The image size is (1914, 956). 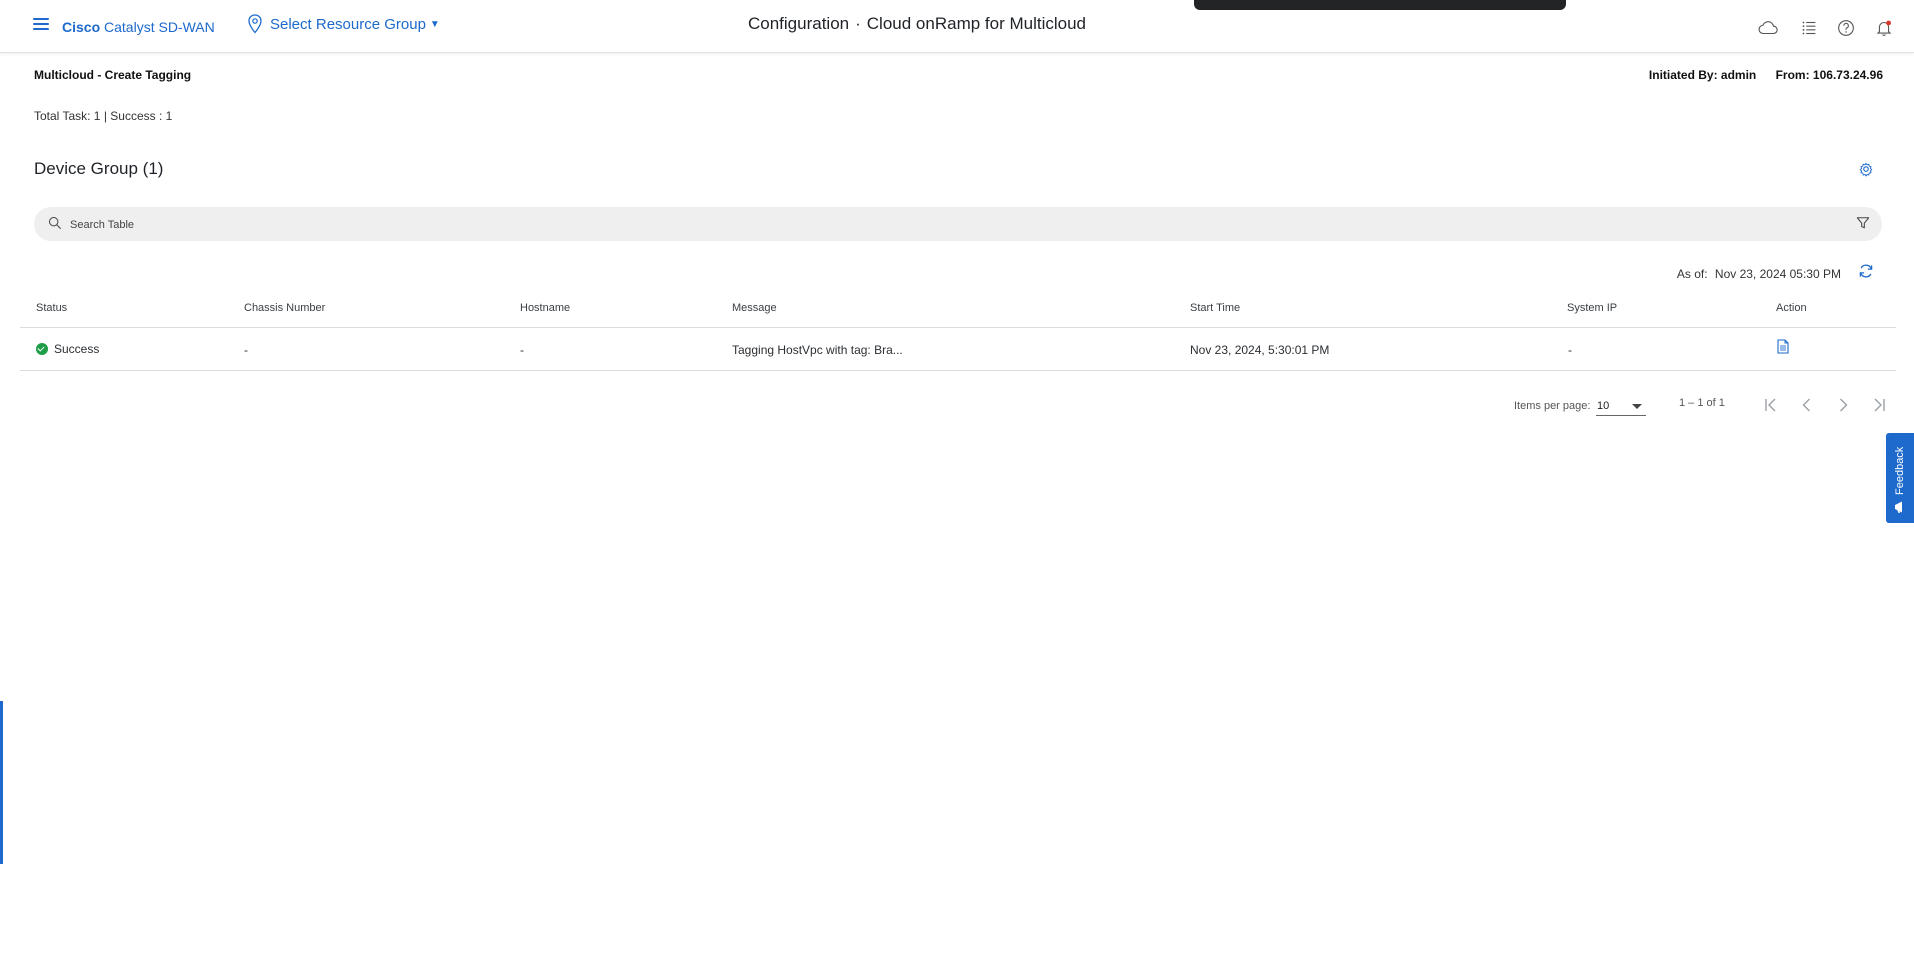 What do you see at coordinates (246, 350) in the screenshot?
I see `chassis-number-cell: -` at bounding box center [246, 350].